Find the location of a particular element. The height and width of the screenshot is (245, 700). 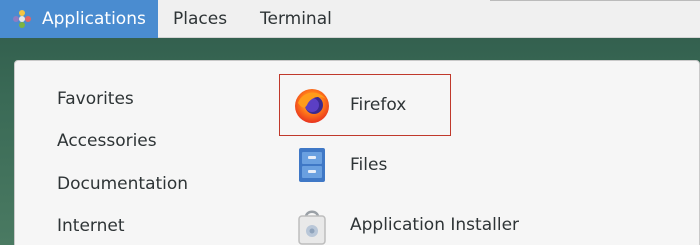

app-application-installer: Application Installer is located at coordinates (399, 220).